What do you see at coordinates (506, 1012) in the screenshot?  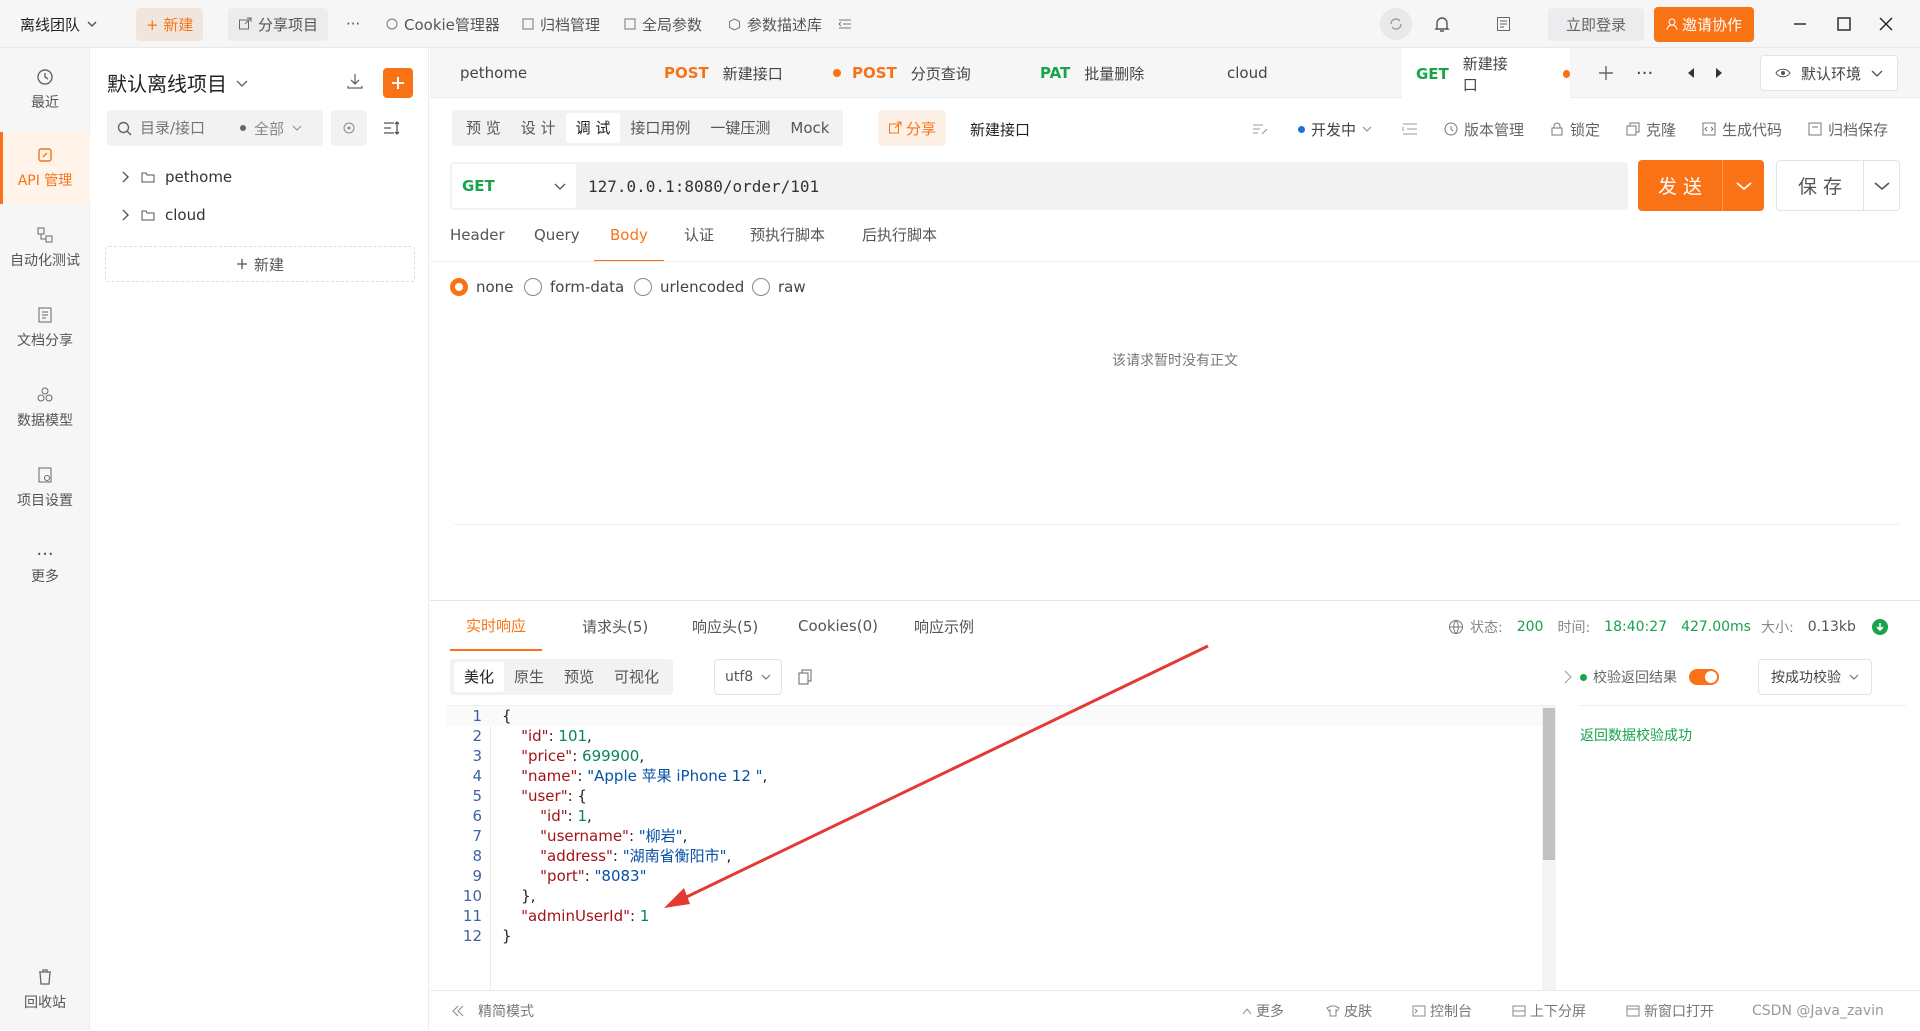 I see `simple-mode-label: 精简模式` at bounding box center [506, 1012].